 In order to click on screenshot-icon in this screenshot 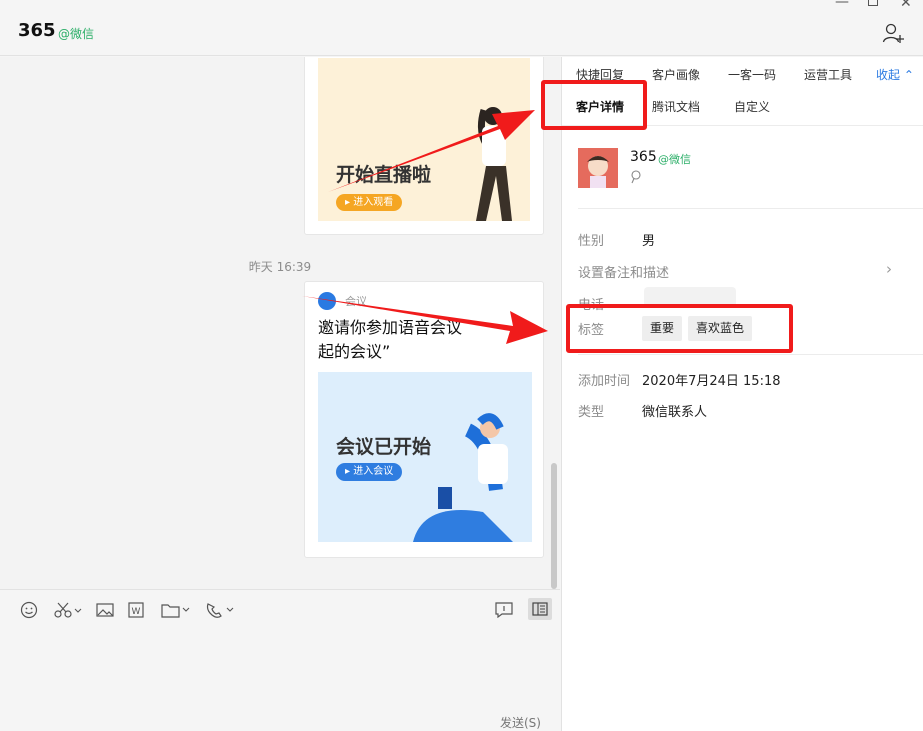, I will do `click(68, 610)`.